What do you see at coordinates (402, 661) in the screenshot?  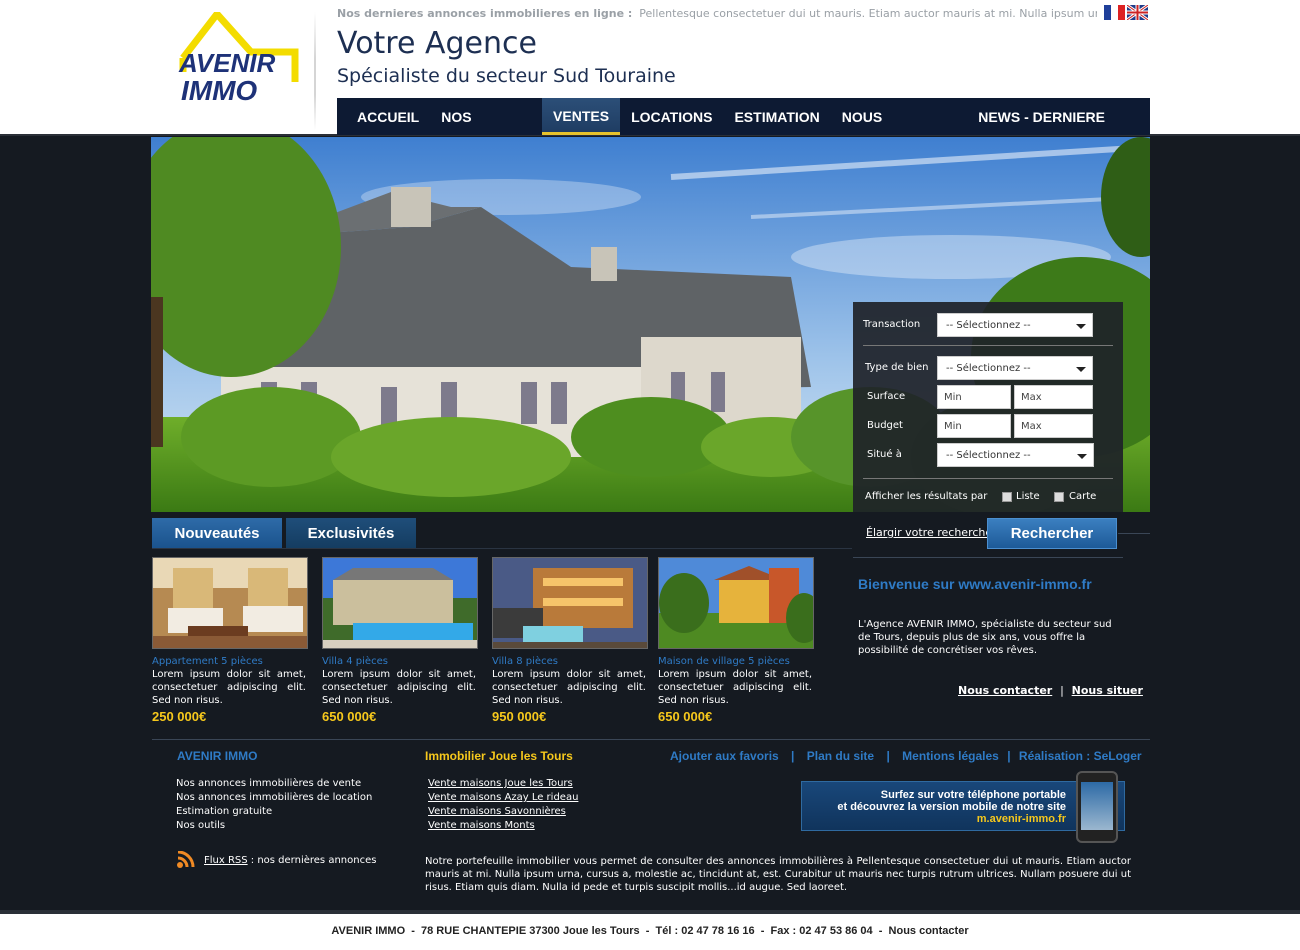 I see `listing-title: Villa 4 pièces` at bounding box center [402, 661].